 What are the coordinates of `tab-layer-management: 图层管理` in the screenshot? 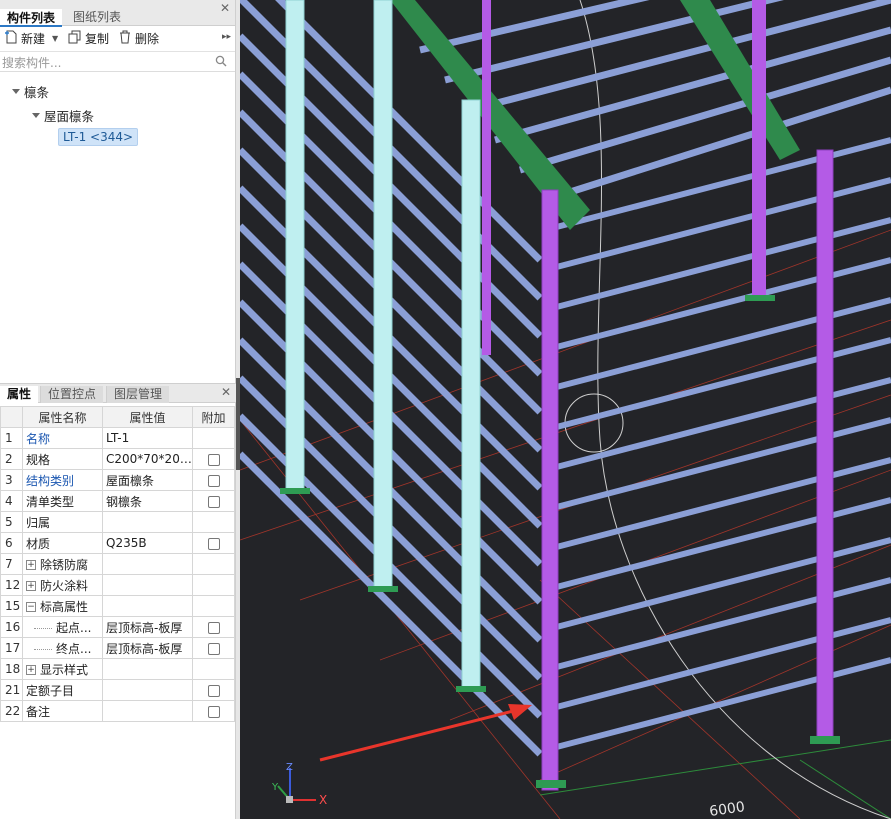 It's located at (138, 394).